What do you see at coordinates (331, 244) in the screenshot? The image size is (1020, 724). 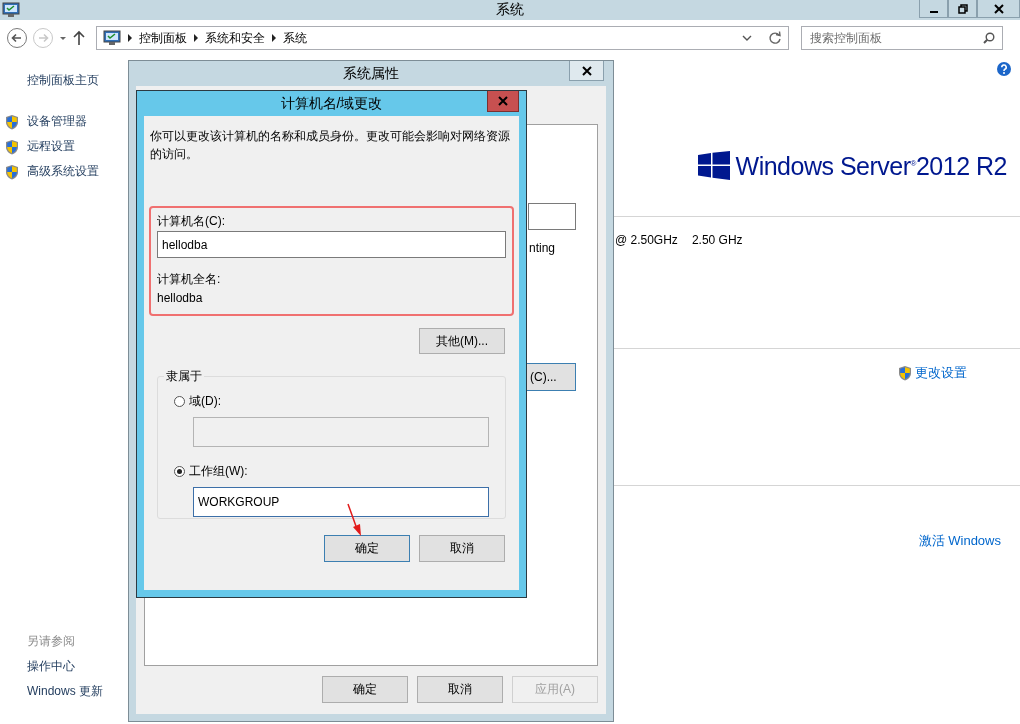 I see `computer-name-field: hellodba` at bounding box center [331, 244].